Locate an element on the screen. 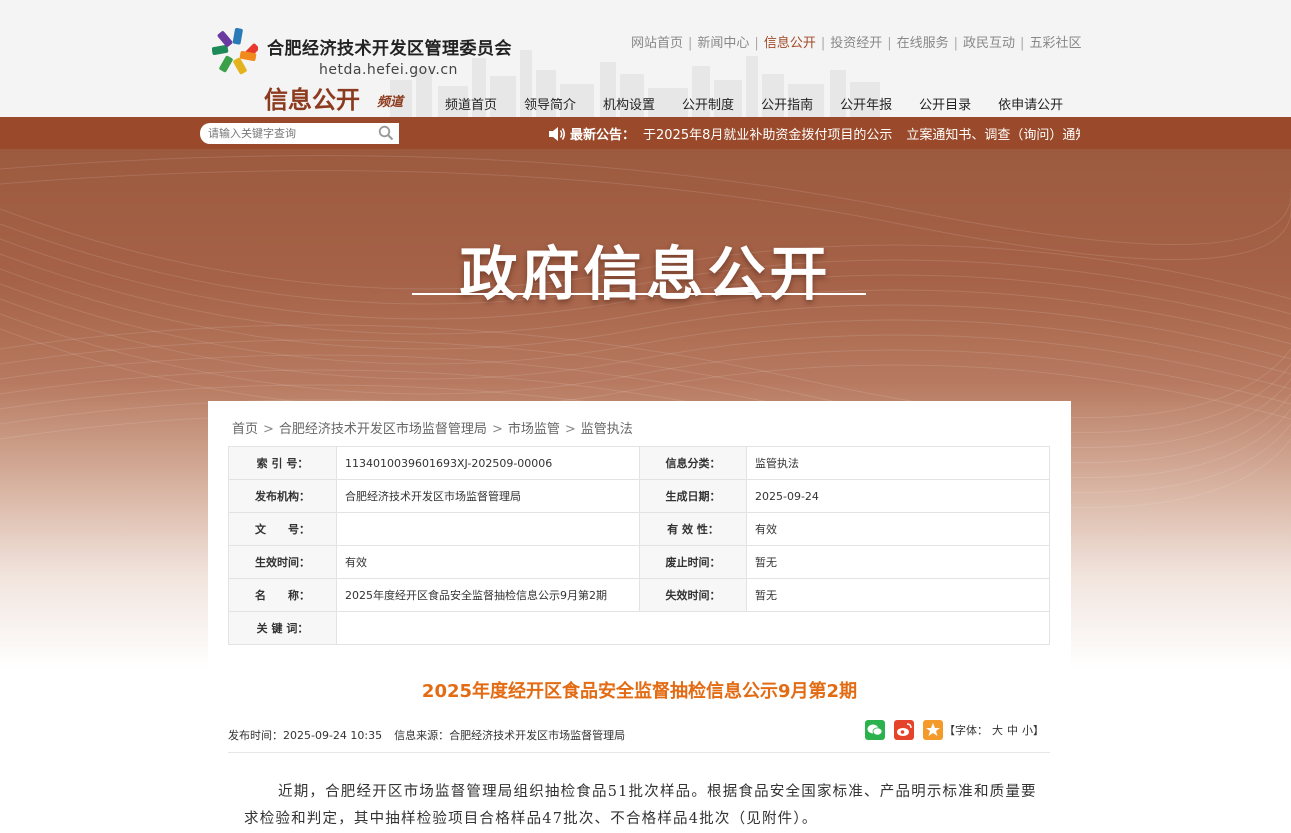  channel-subtitle: 频道 is located at coordinates (390, 102).